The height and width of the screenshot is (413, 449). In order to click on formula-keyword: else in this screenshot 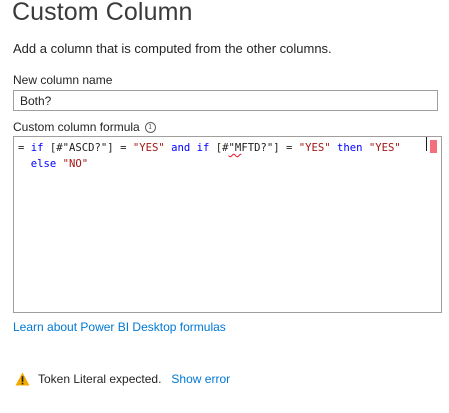, I will do `click(43, 164)`.